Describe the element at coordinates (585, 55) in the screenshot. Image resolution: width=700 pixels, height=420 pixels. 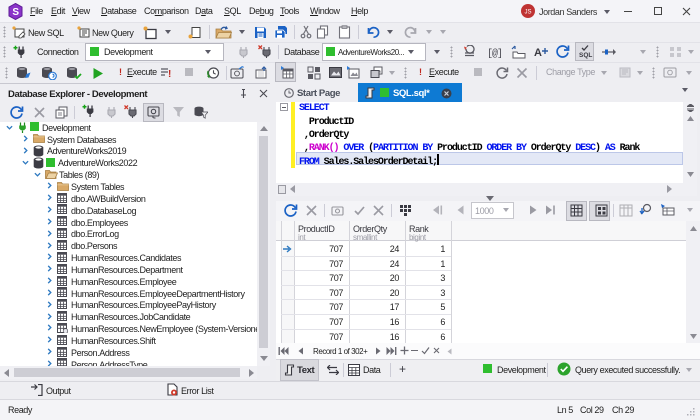
I see `svg-text: SQL` at that location.